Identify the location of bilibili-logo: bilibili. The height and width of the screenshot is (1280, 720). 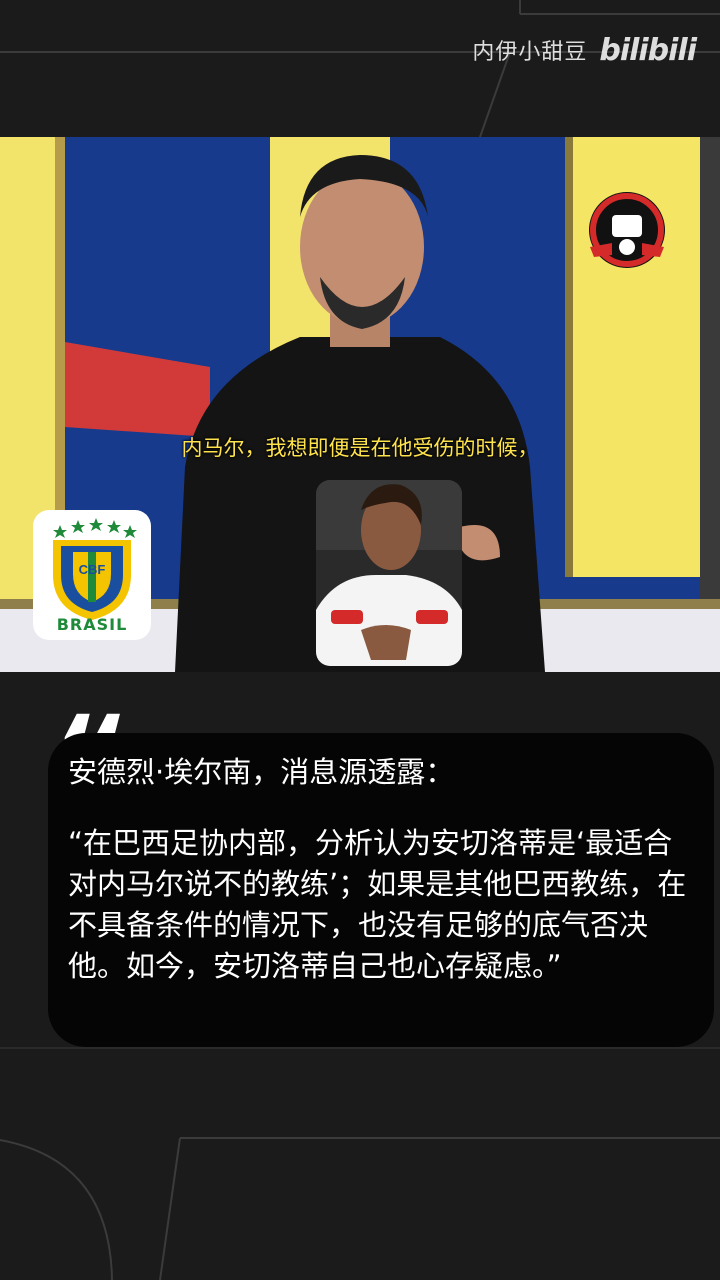
(648, 50).